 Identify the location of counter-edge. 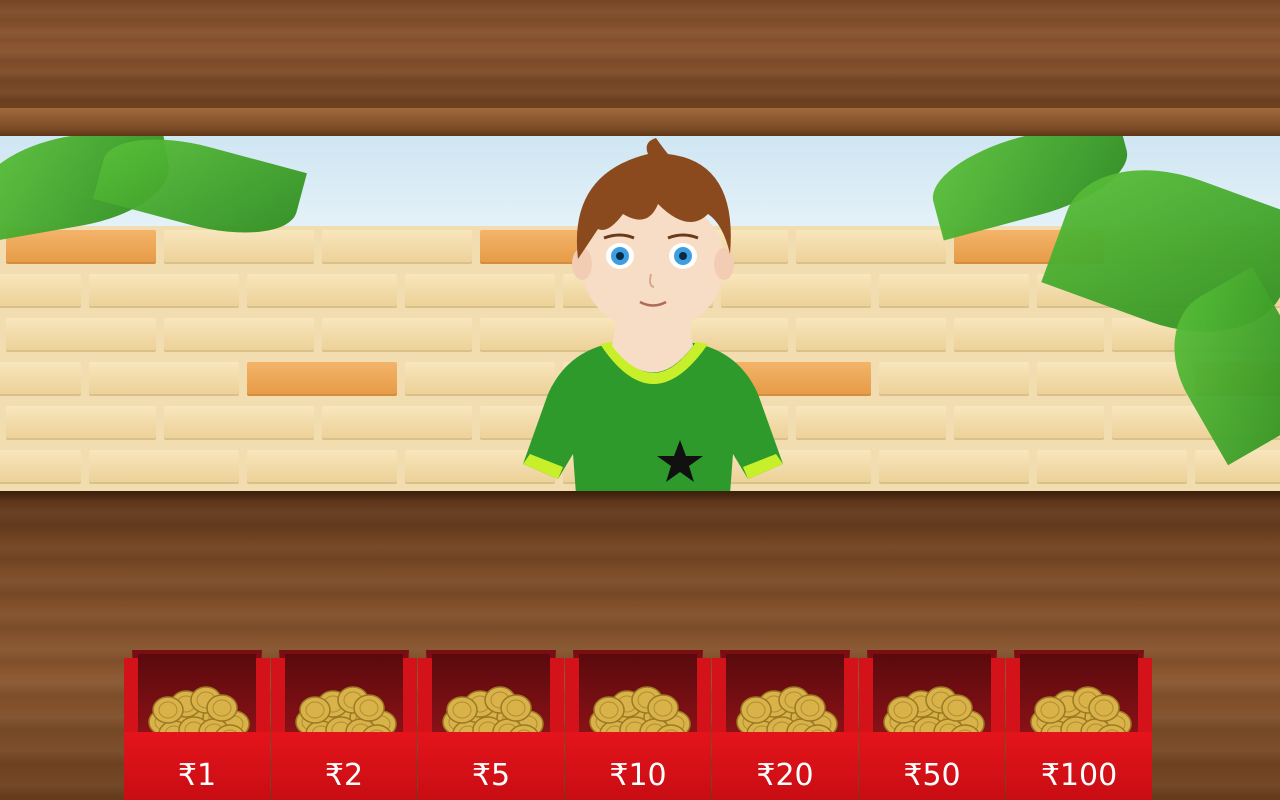
(640, 496).